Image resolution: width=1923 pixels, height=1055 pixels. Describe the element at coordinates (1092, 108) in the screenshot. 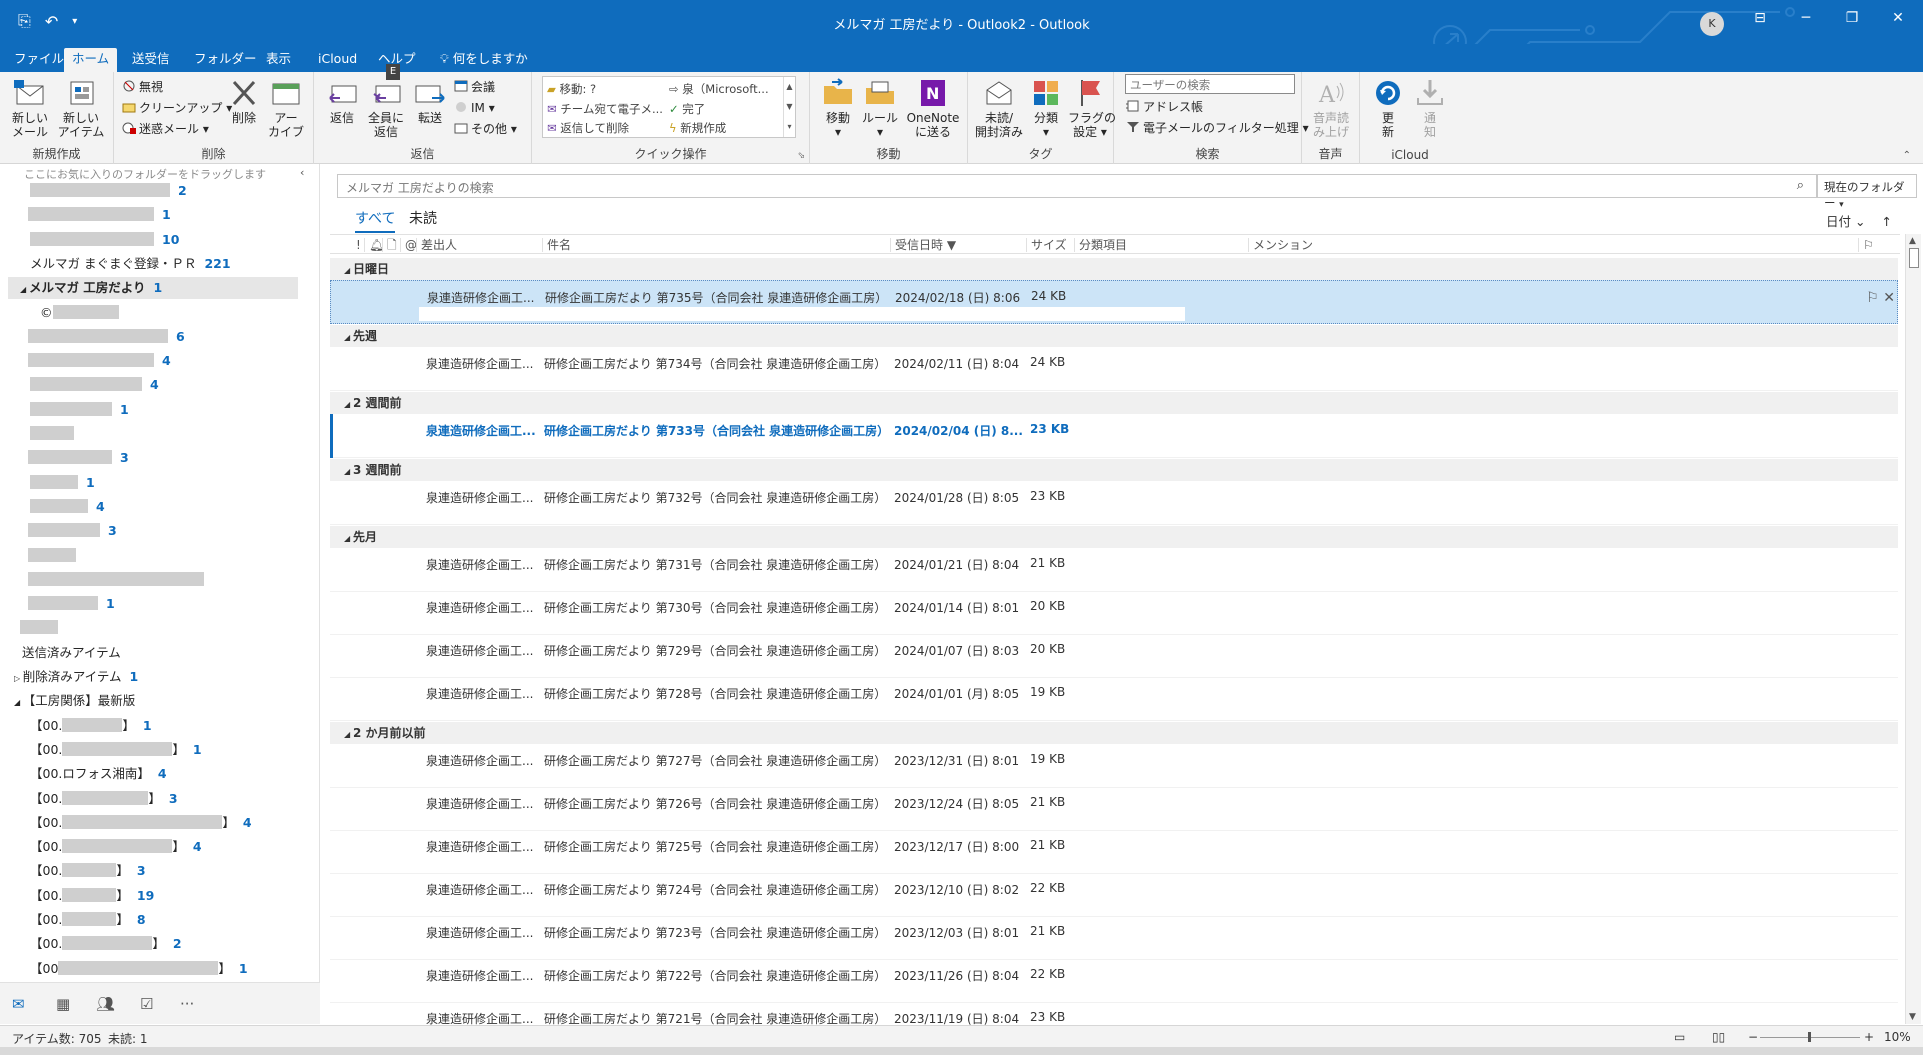

I see `follow-up-button: フラグの 設定 ▾` at that location.